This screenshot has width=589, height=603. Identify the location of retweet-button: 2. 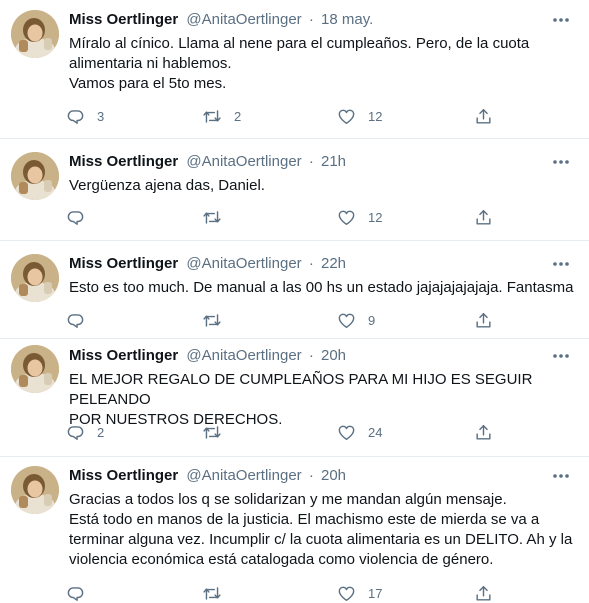
(221, 116).